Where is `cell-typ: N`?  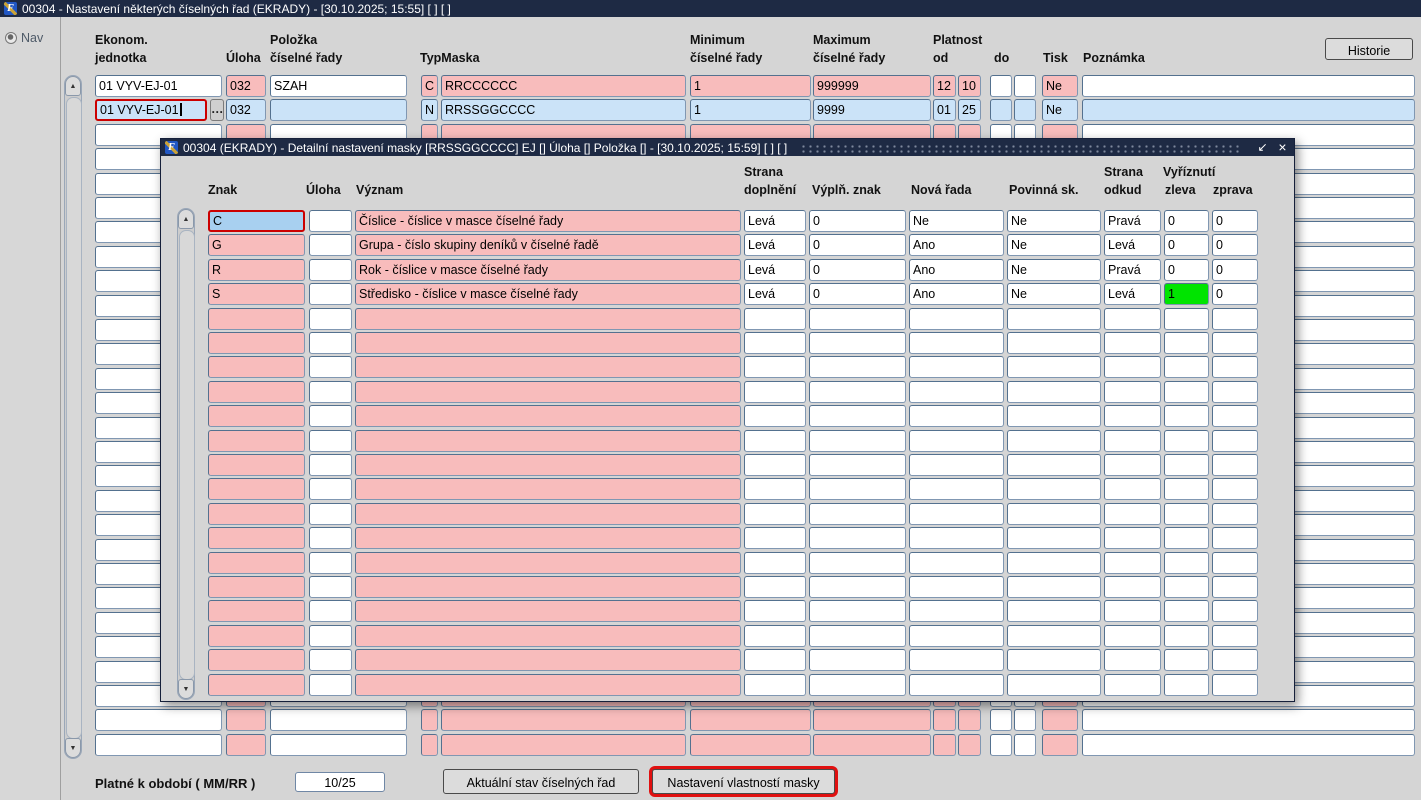 cell-typ: N is located at coordinates (429, 110).